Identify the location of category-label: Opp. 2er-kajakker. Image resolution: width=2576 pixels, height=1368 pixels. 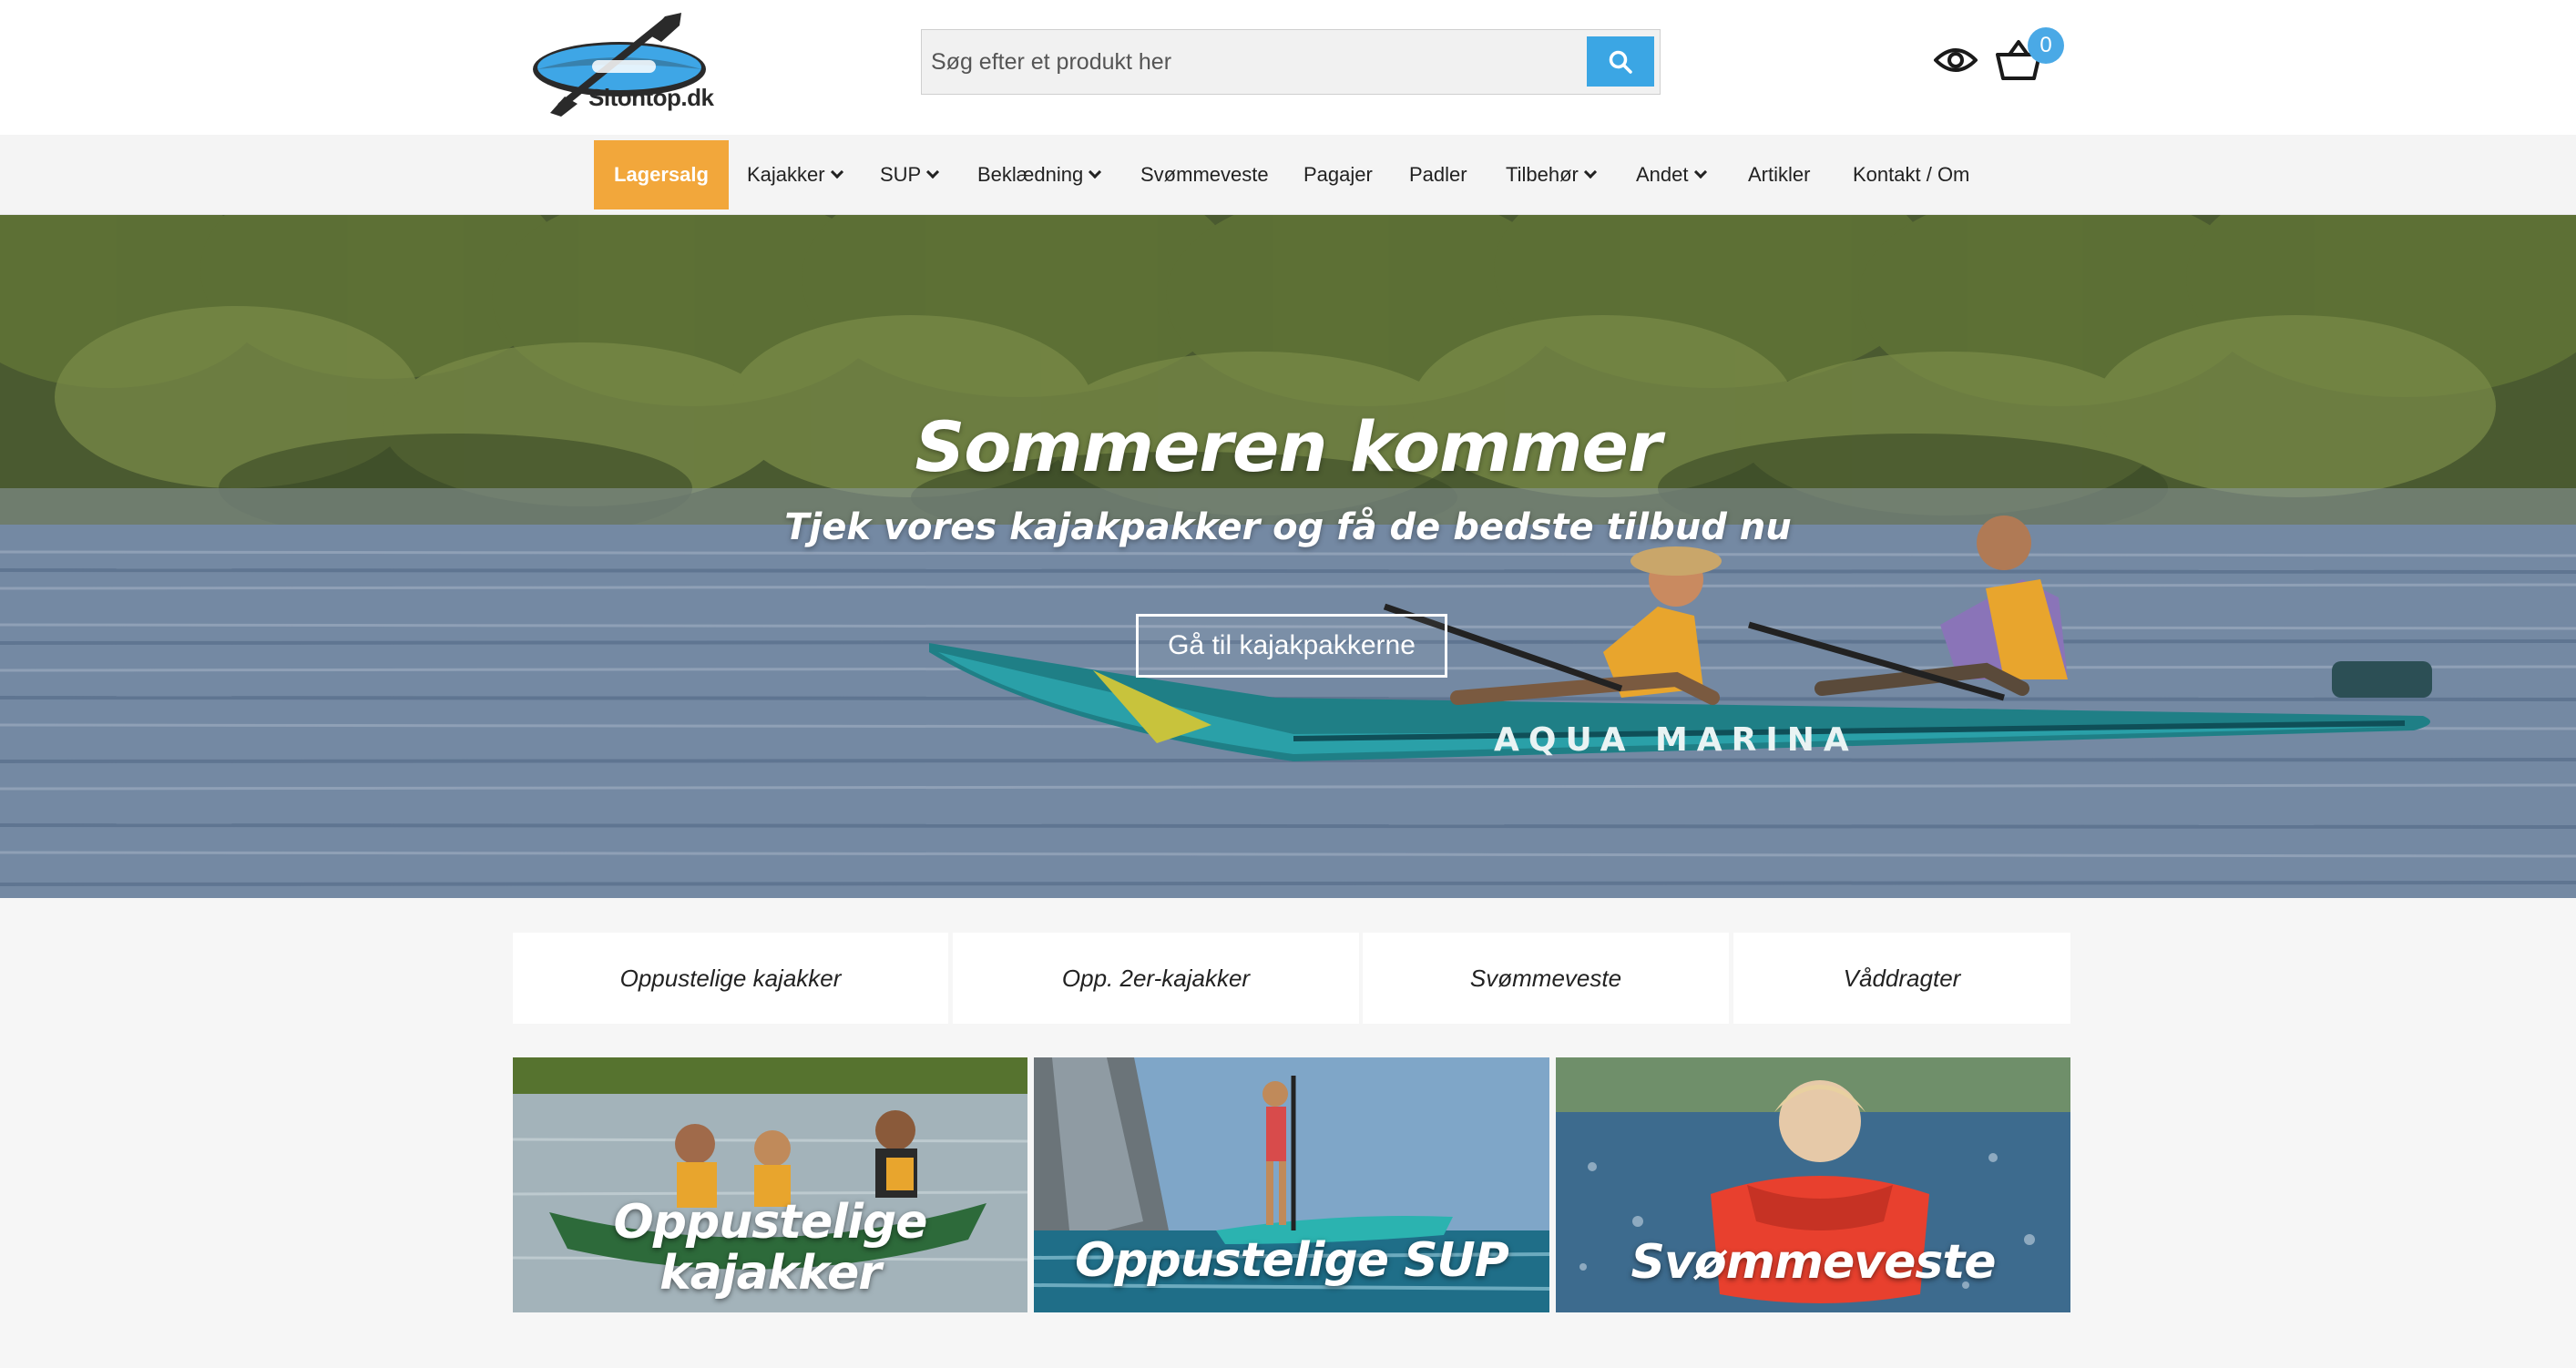
(1156, 978).